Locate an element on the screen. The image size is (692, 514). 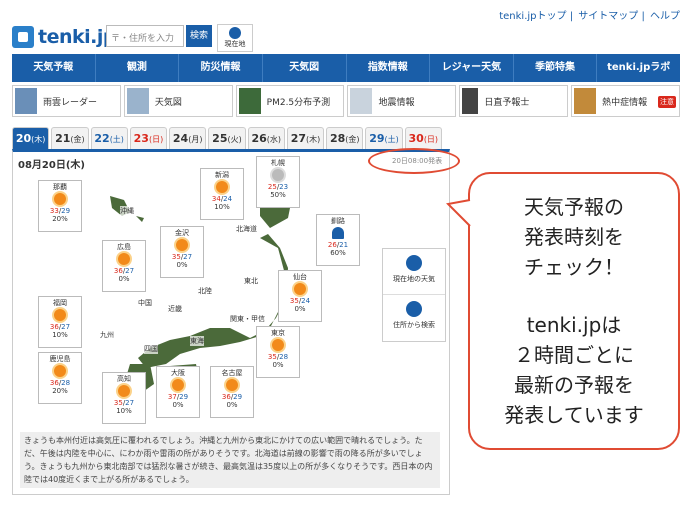
city-temps: 36/27 is located at coordinates (124, 271).